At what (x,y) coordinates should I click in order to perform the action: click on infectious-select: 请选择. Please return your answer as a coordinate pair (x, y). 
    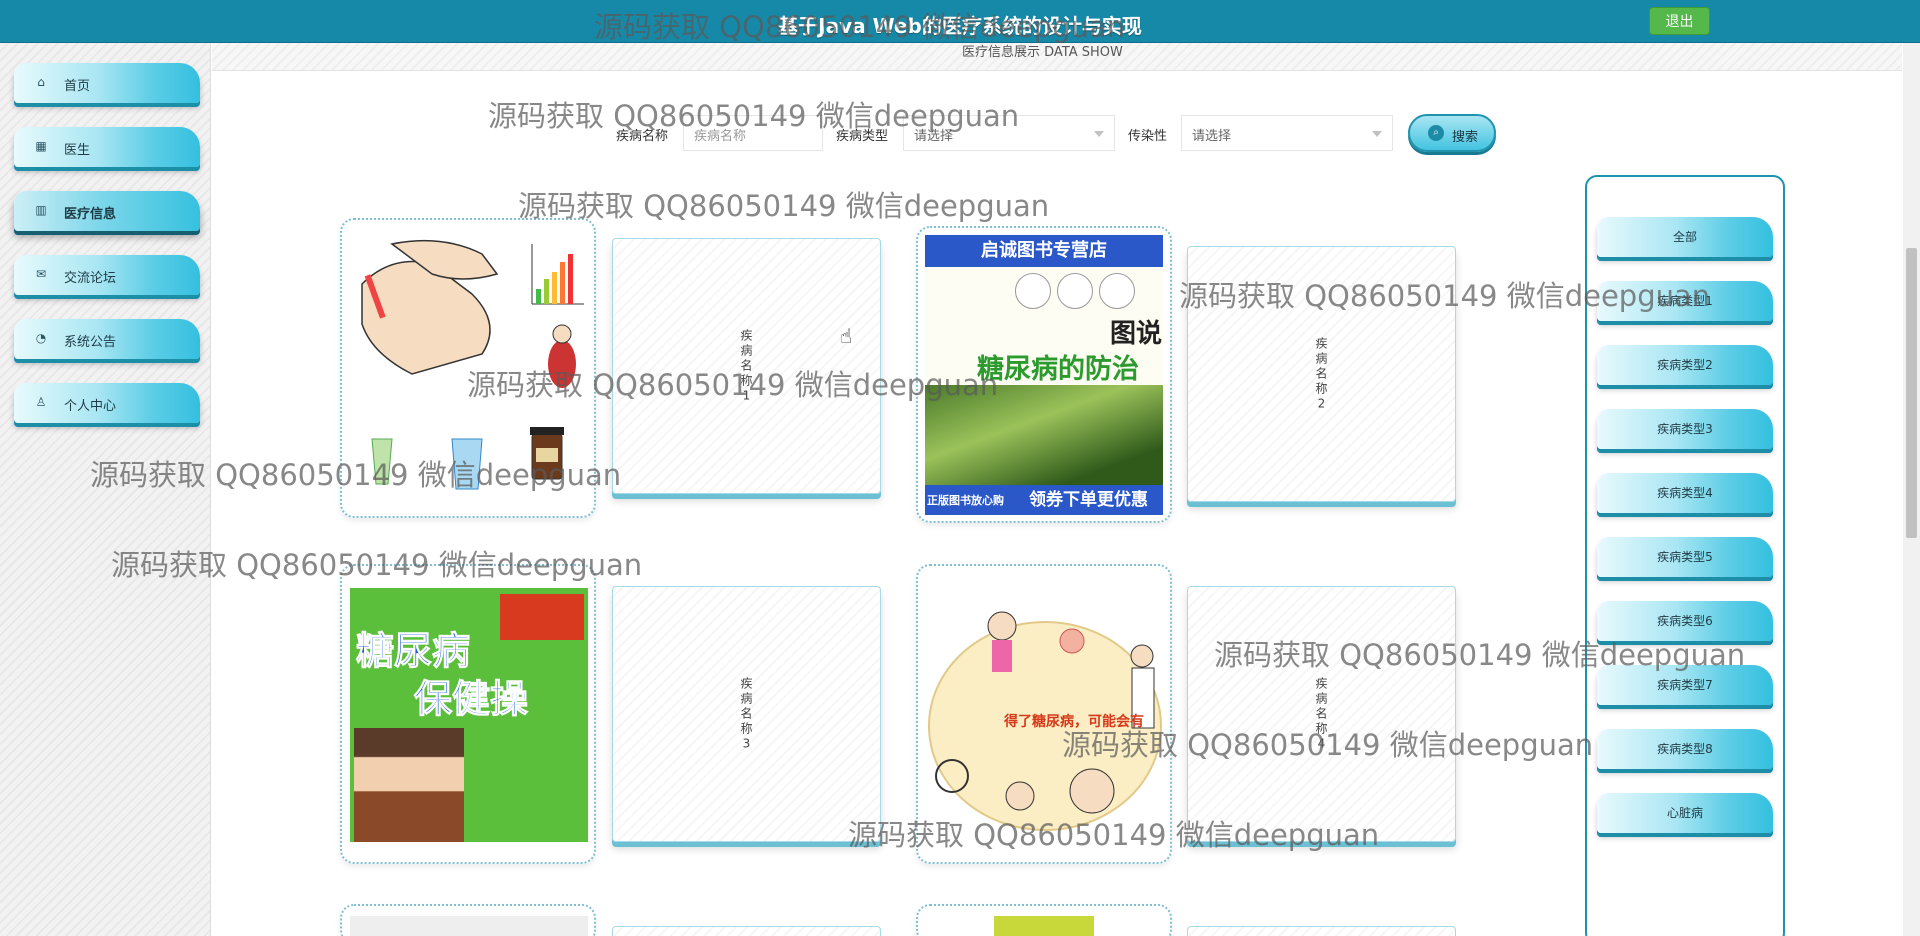
    Looking at the image, I should click on (1287, 133).